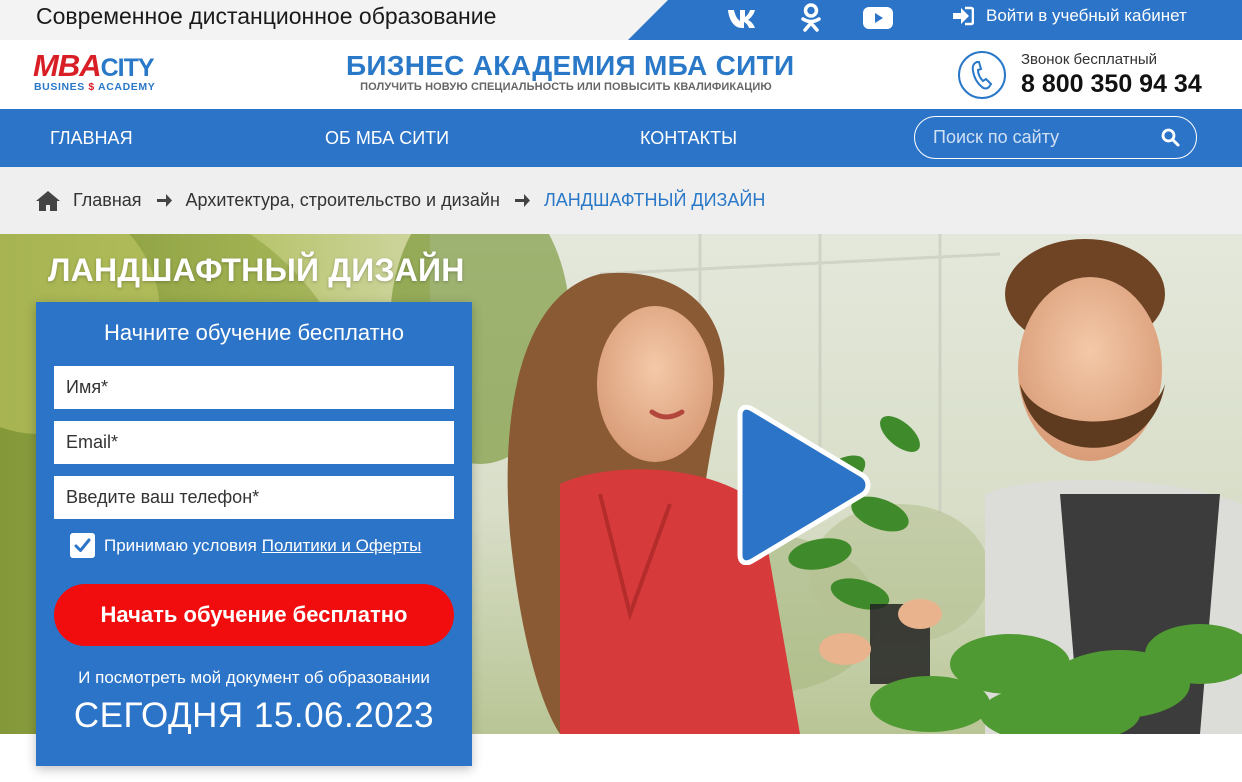 This screenshot has height=782, width=1242. What do you see at coordinates (1043, 137) in the screenshot?
I see `search-input` at bounding box center [1043, 137].